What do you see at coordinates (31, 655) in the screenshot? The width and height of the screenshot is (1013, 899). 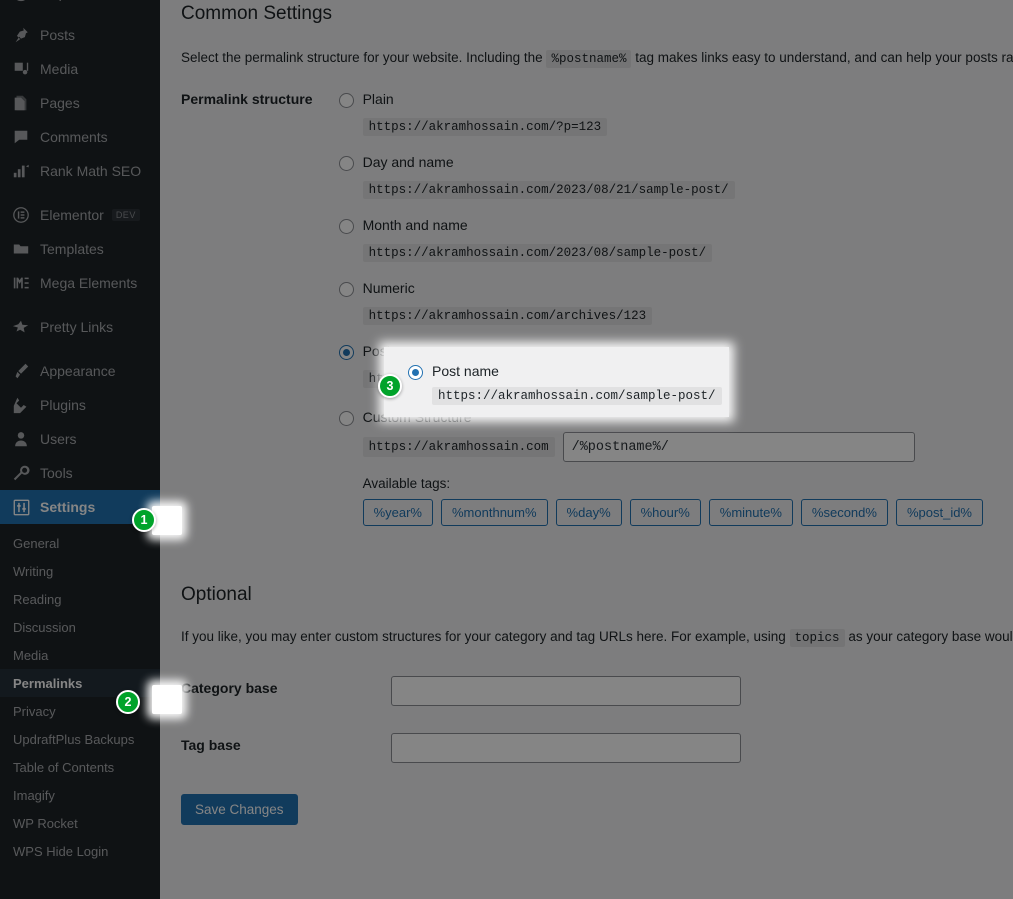 I see `submenu-item-label: Media` at bounding box center [31, 655].